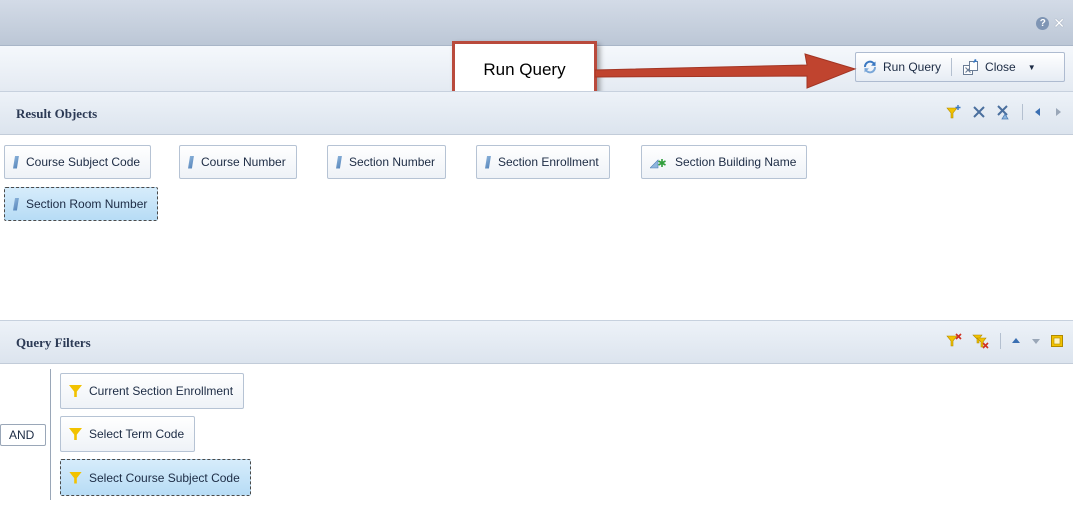 Image resolution: width=1073 pixels, height=525 pixels. I want to click on result-objects-header: Result Objects, so click(536, 113).